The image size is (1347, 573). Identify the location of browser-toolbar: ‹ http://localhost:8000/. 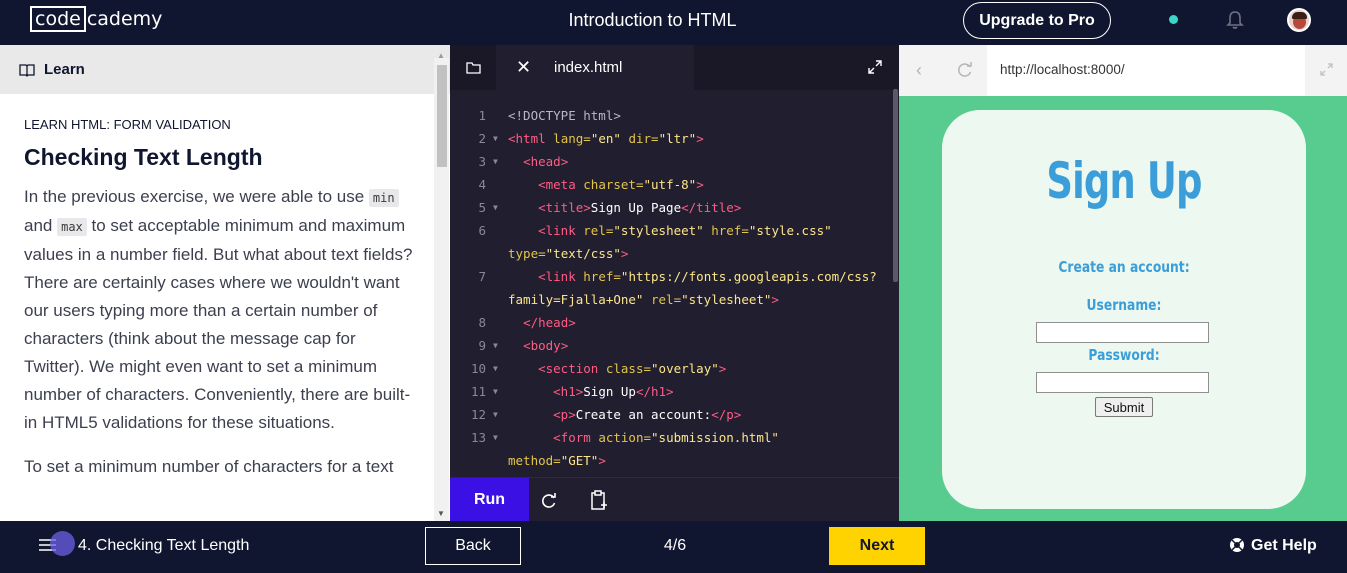
(1123, 70).